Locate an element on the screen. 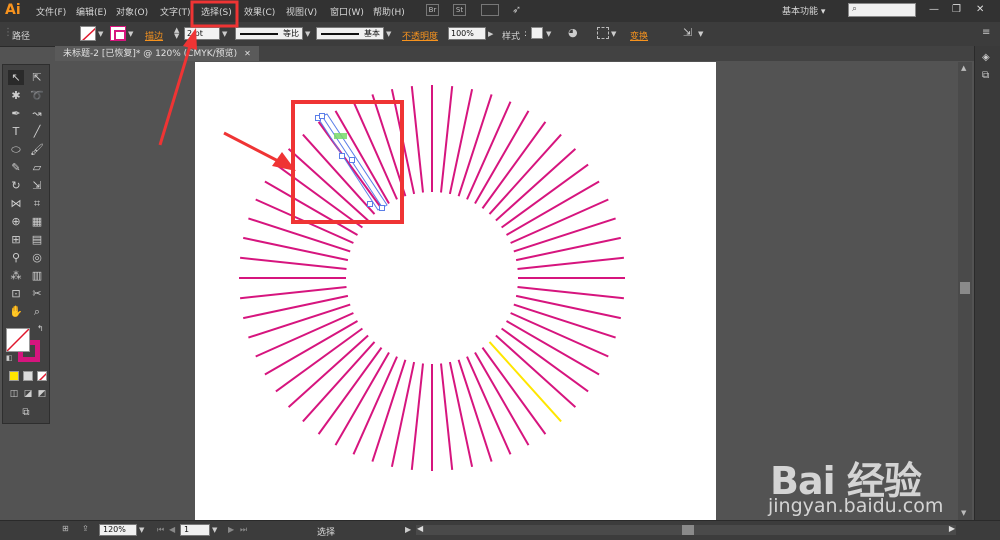 The image size is (1000, 540). scroll-left-icon: ◀ is located at coordinates (420, 528).